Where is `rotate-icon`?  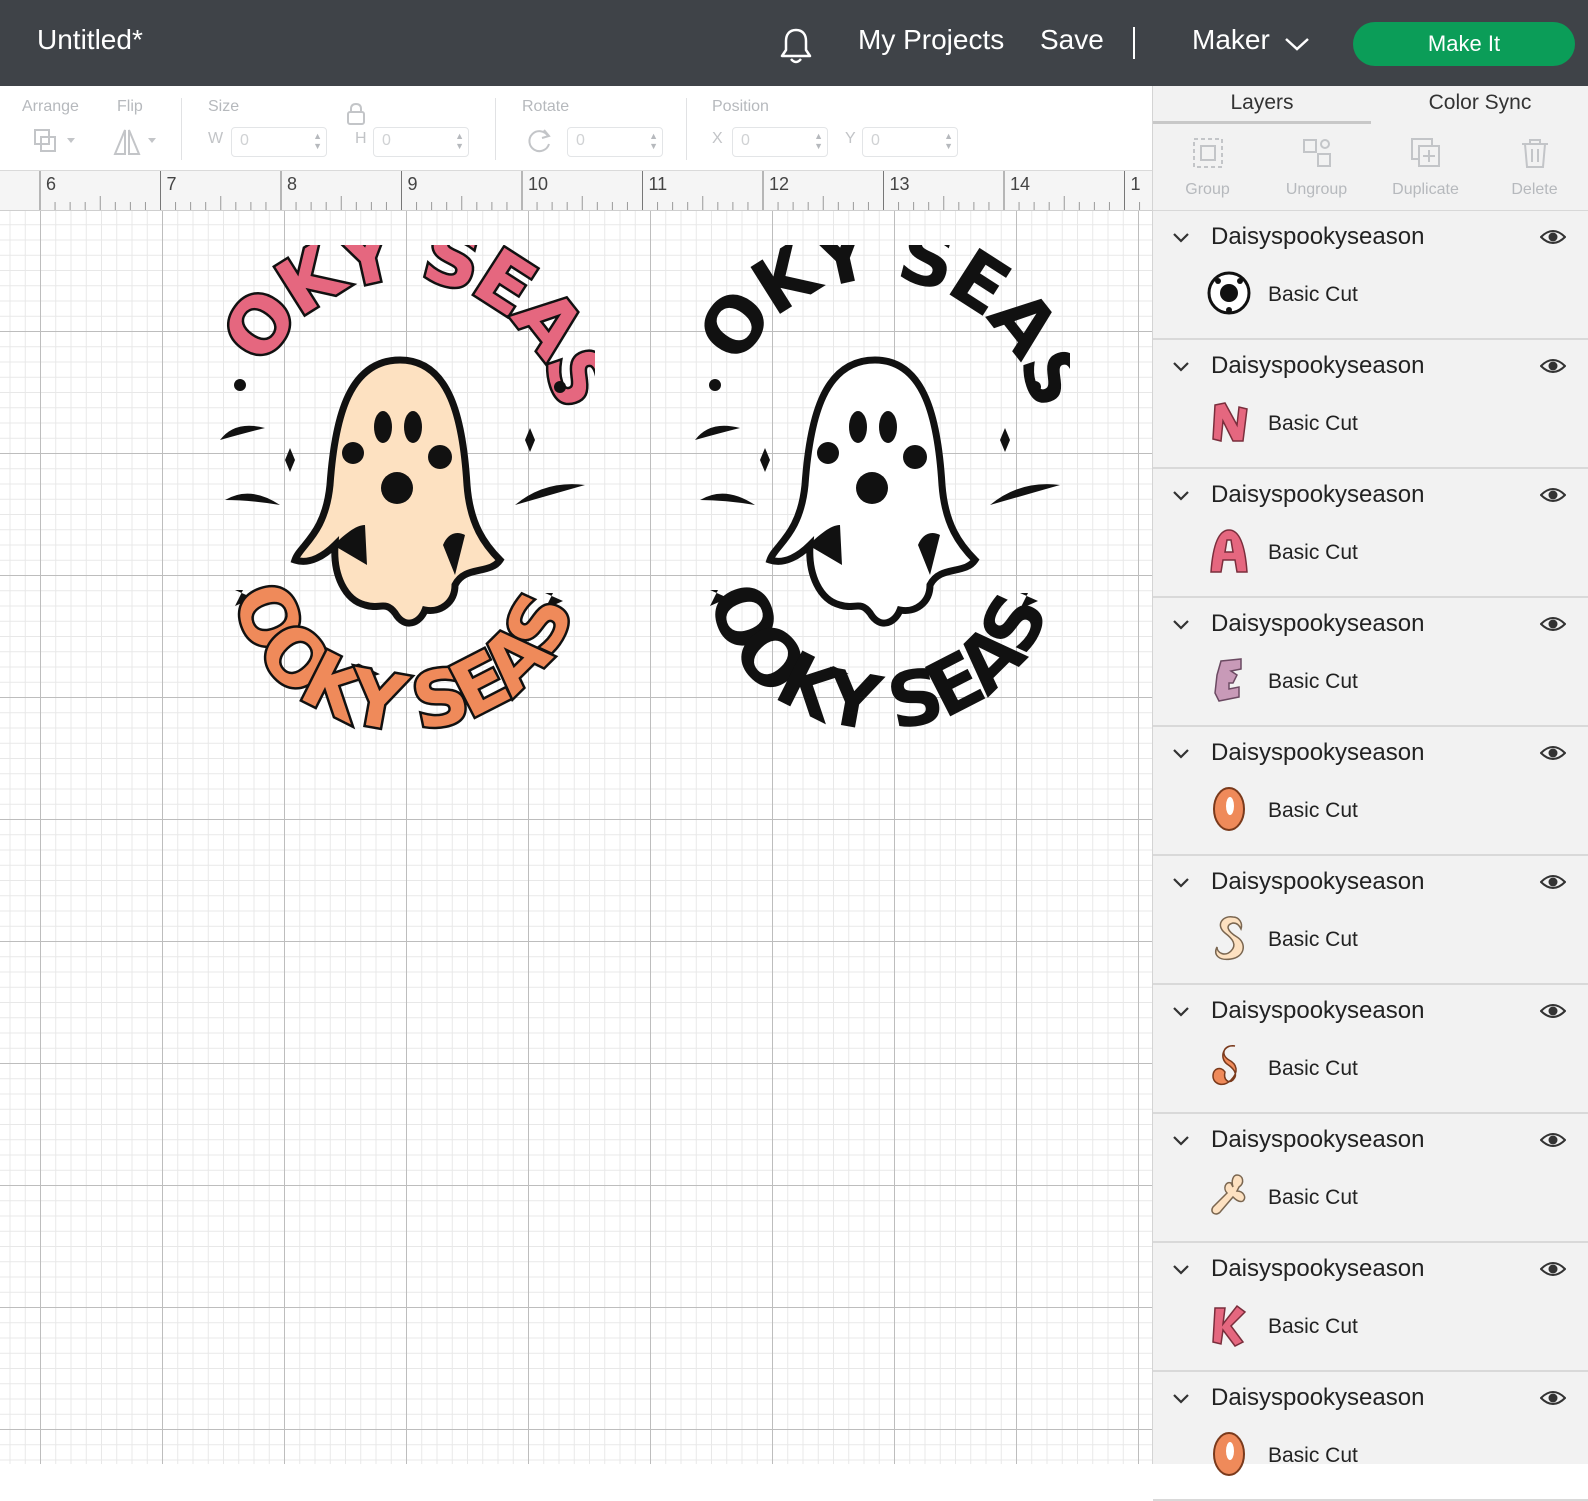
rotate-icon is located at coordinates (539, 141).